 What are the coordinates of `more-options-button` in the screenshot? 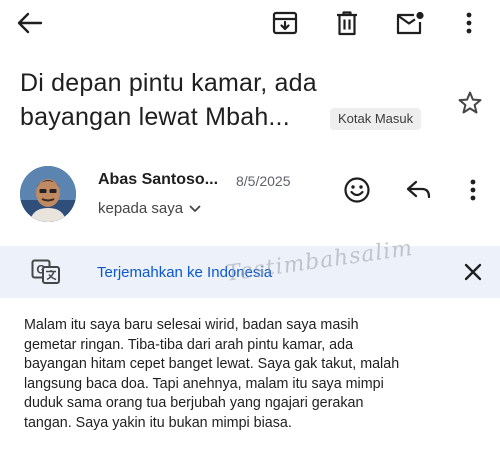 It's located at (469, 23).